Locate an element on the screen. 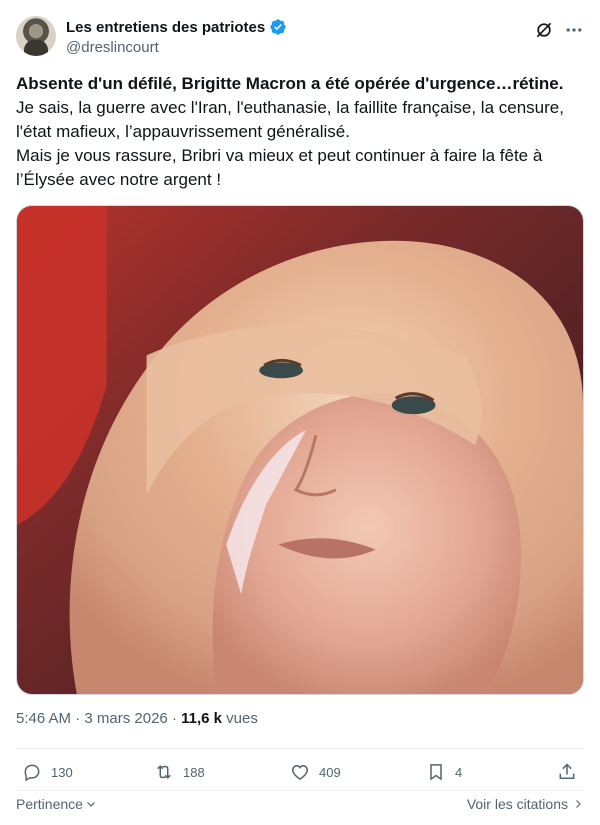  share-button is located at coordinates (567, 772).